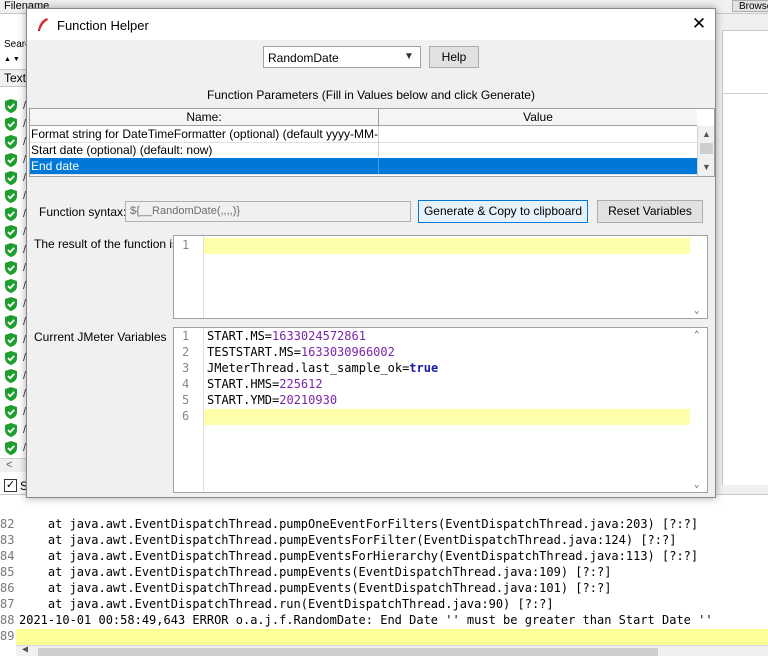  What do you see at coordinates (650, 211) in the screenshot?
I see `reset-variables-button: Reset Variables` at bounding box center [650, 211].